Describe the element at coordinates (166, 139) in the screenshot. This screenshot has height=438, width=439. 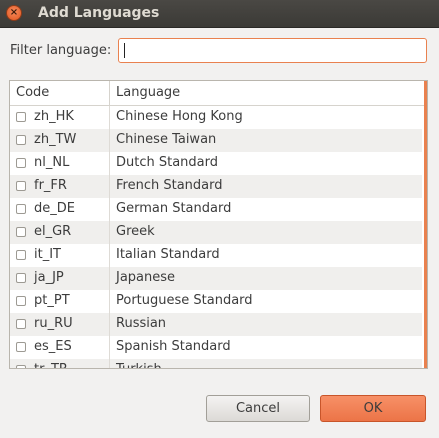
I see `language-name: Chinese Taiwan` at that location.